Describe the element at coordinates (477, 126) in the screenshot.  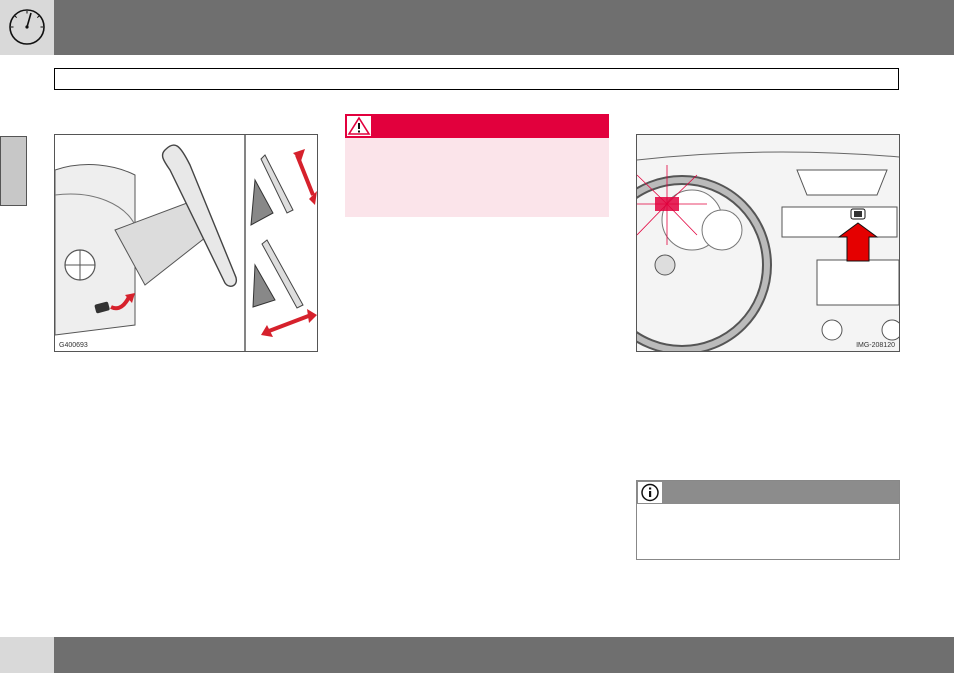
I see `warning-header` at that location.